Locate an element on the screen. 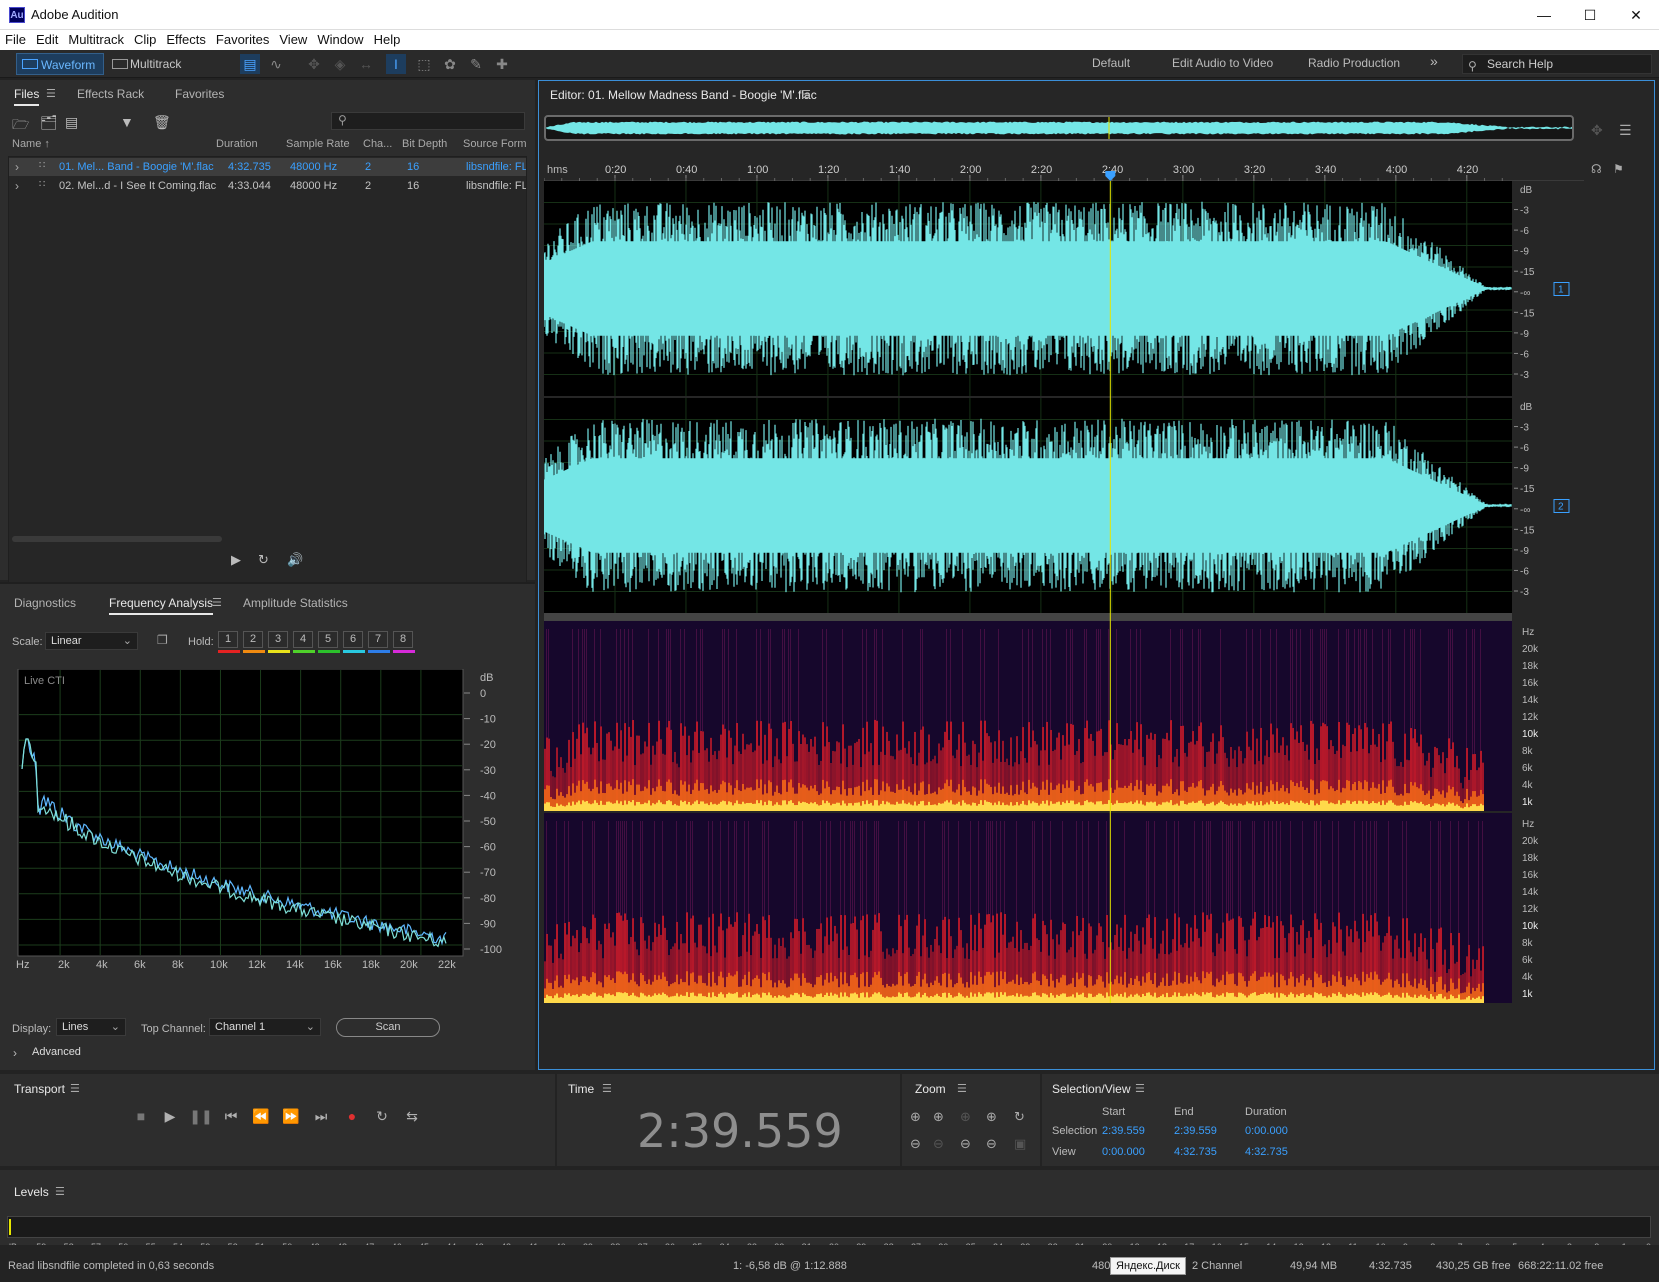  tab-favorites: Favorites is located at coordinates (199, 94).